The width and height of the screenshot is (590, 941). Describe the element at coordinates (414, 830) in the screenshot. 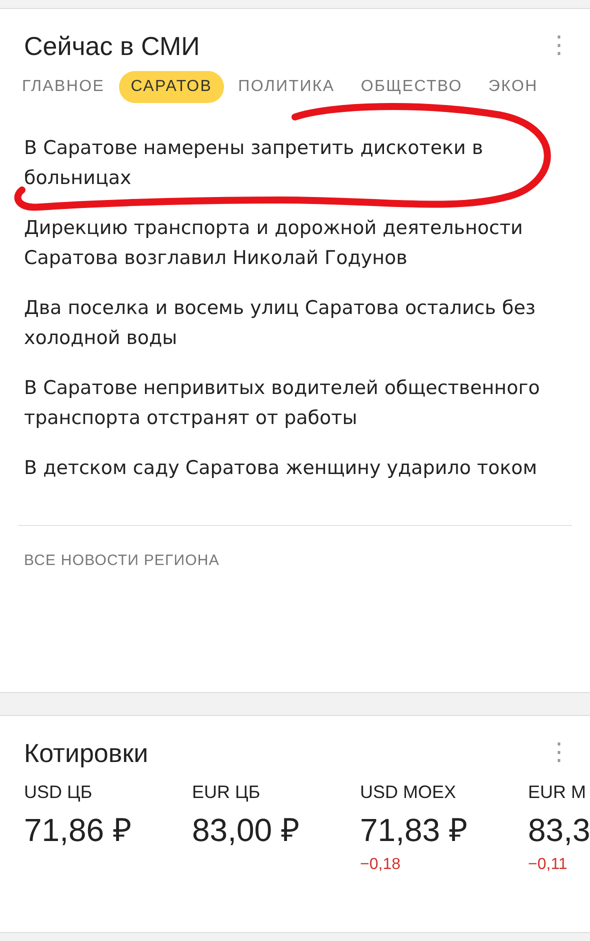

I see `quote-value: 71,83 ₽` at that location.